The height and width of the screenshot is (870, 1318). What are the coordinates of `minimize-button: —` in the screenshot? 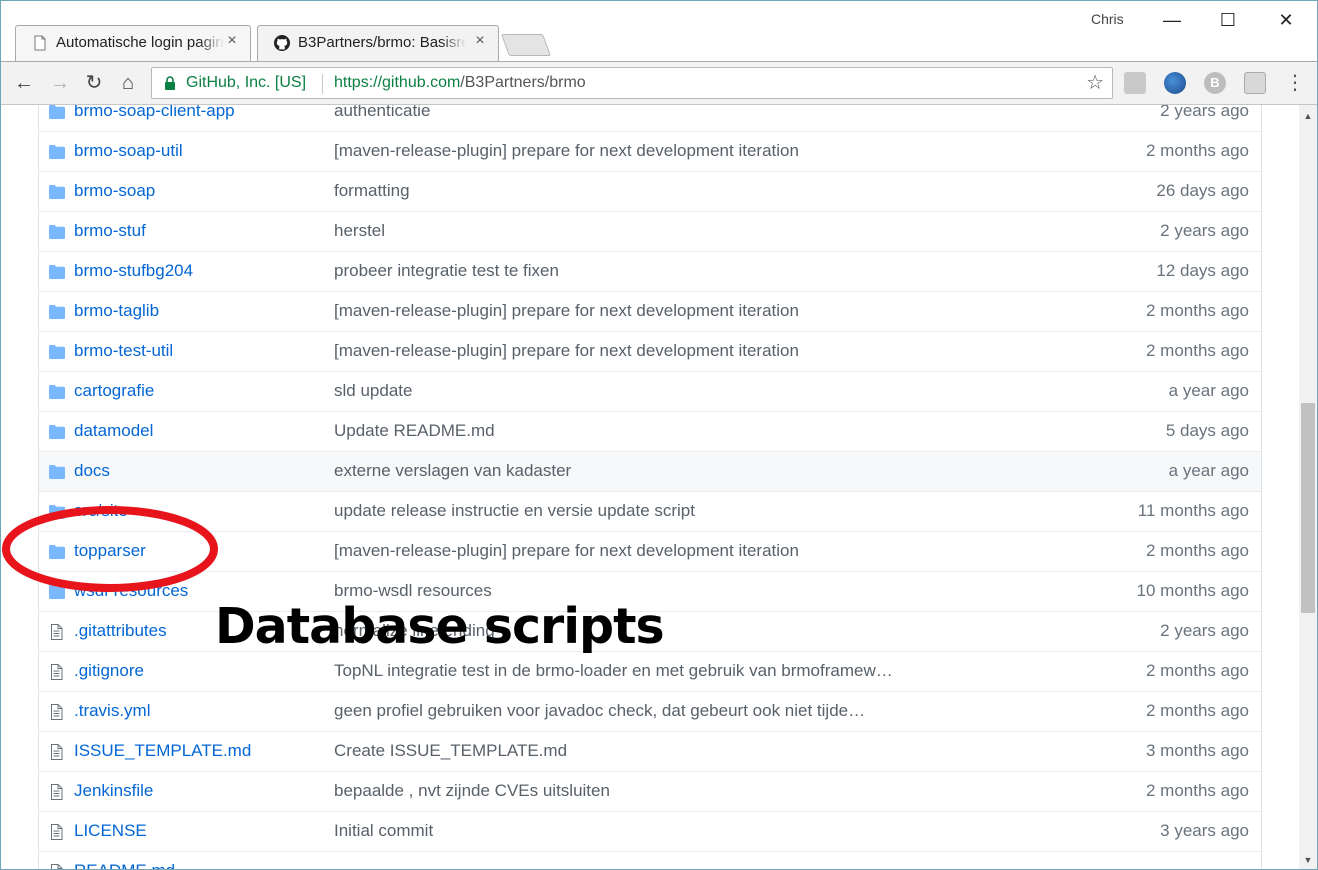 It's located at (1172, 20).